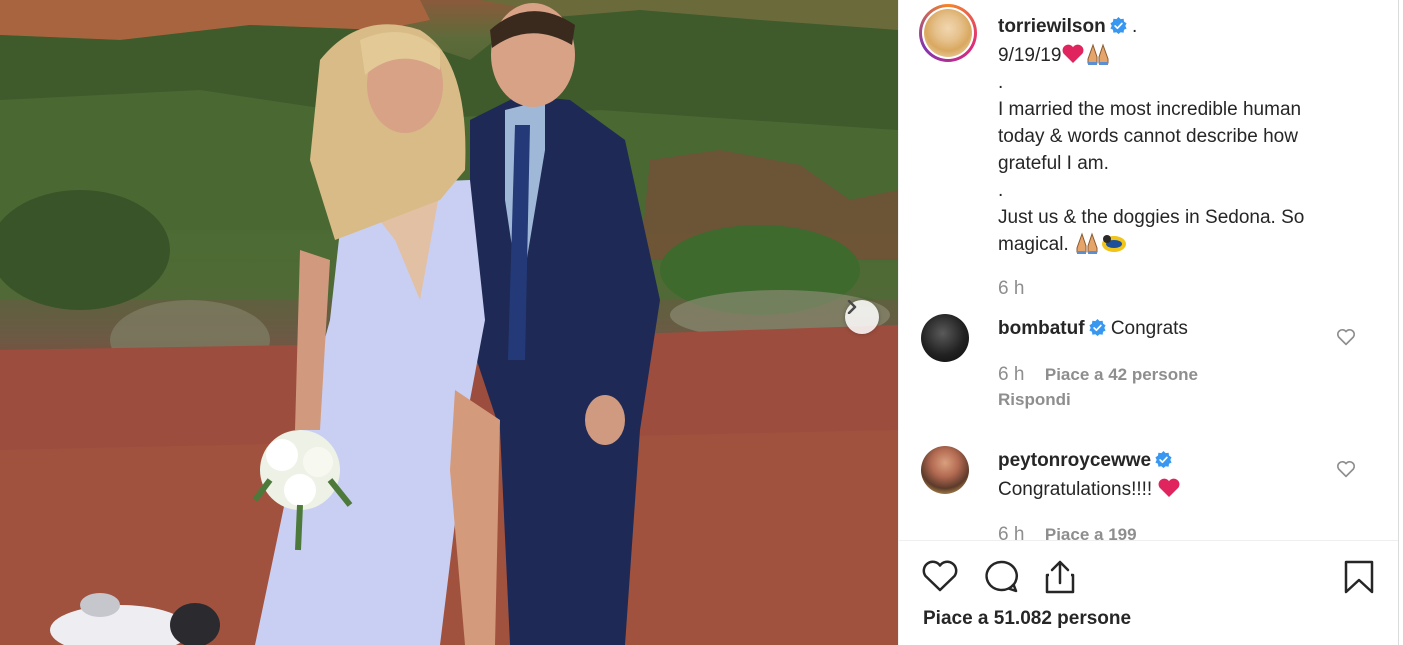 This screenshot has height=645, width=1403. Describe the element at coordinates (1033, 244) in the screenshot. I see `caption-line-5: magical.` at that location.